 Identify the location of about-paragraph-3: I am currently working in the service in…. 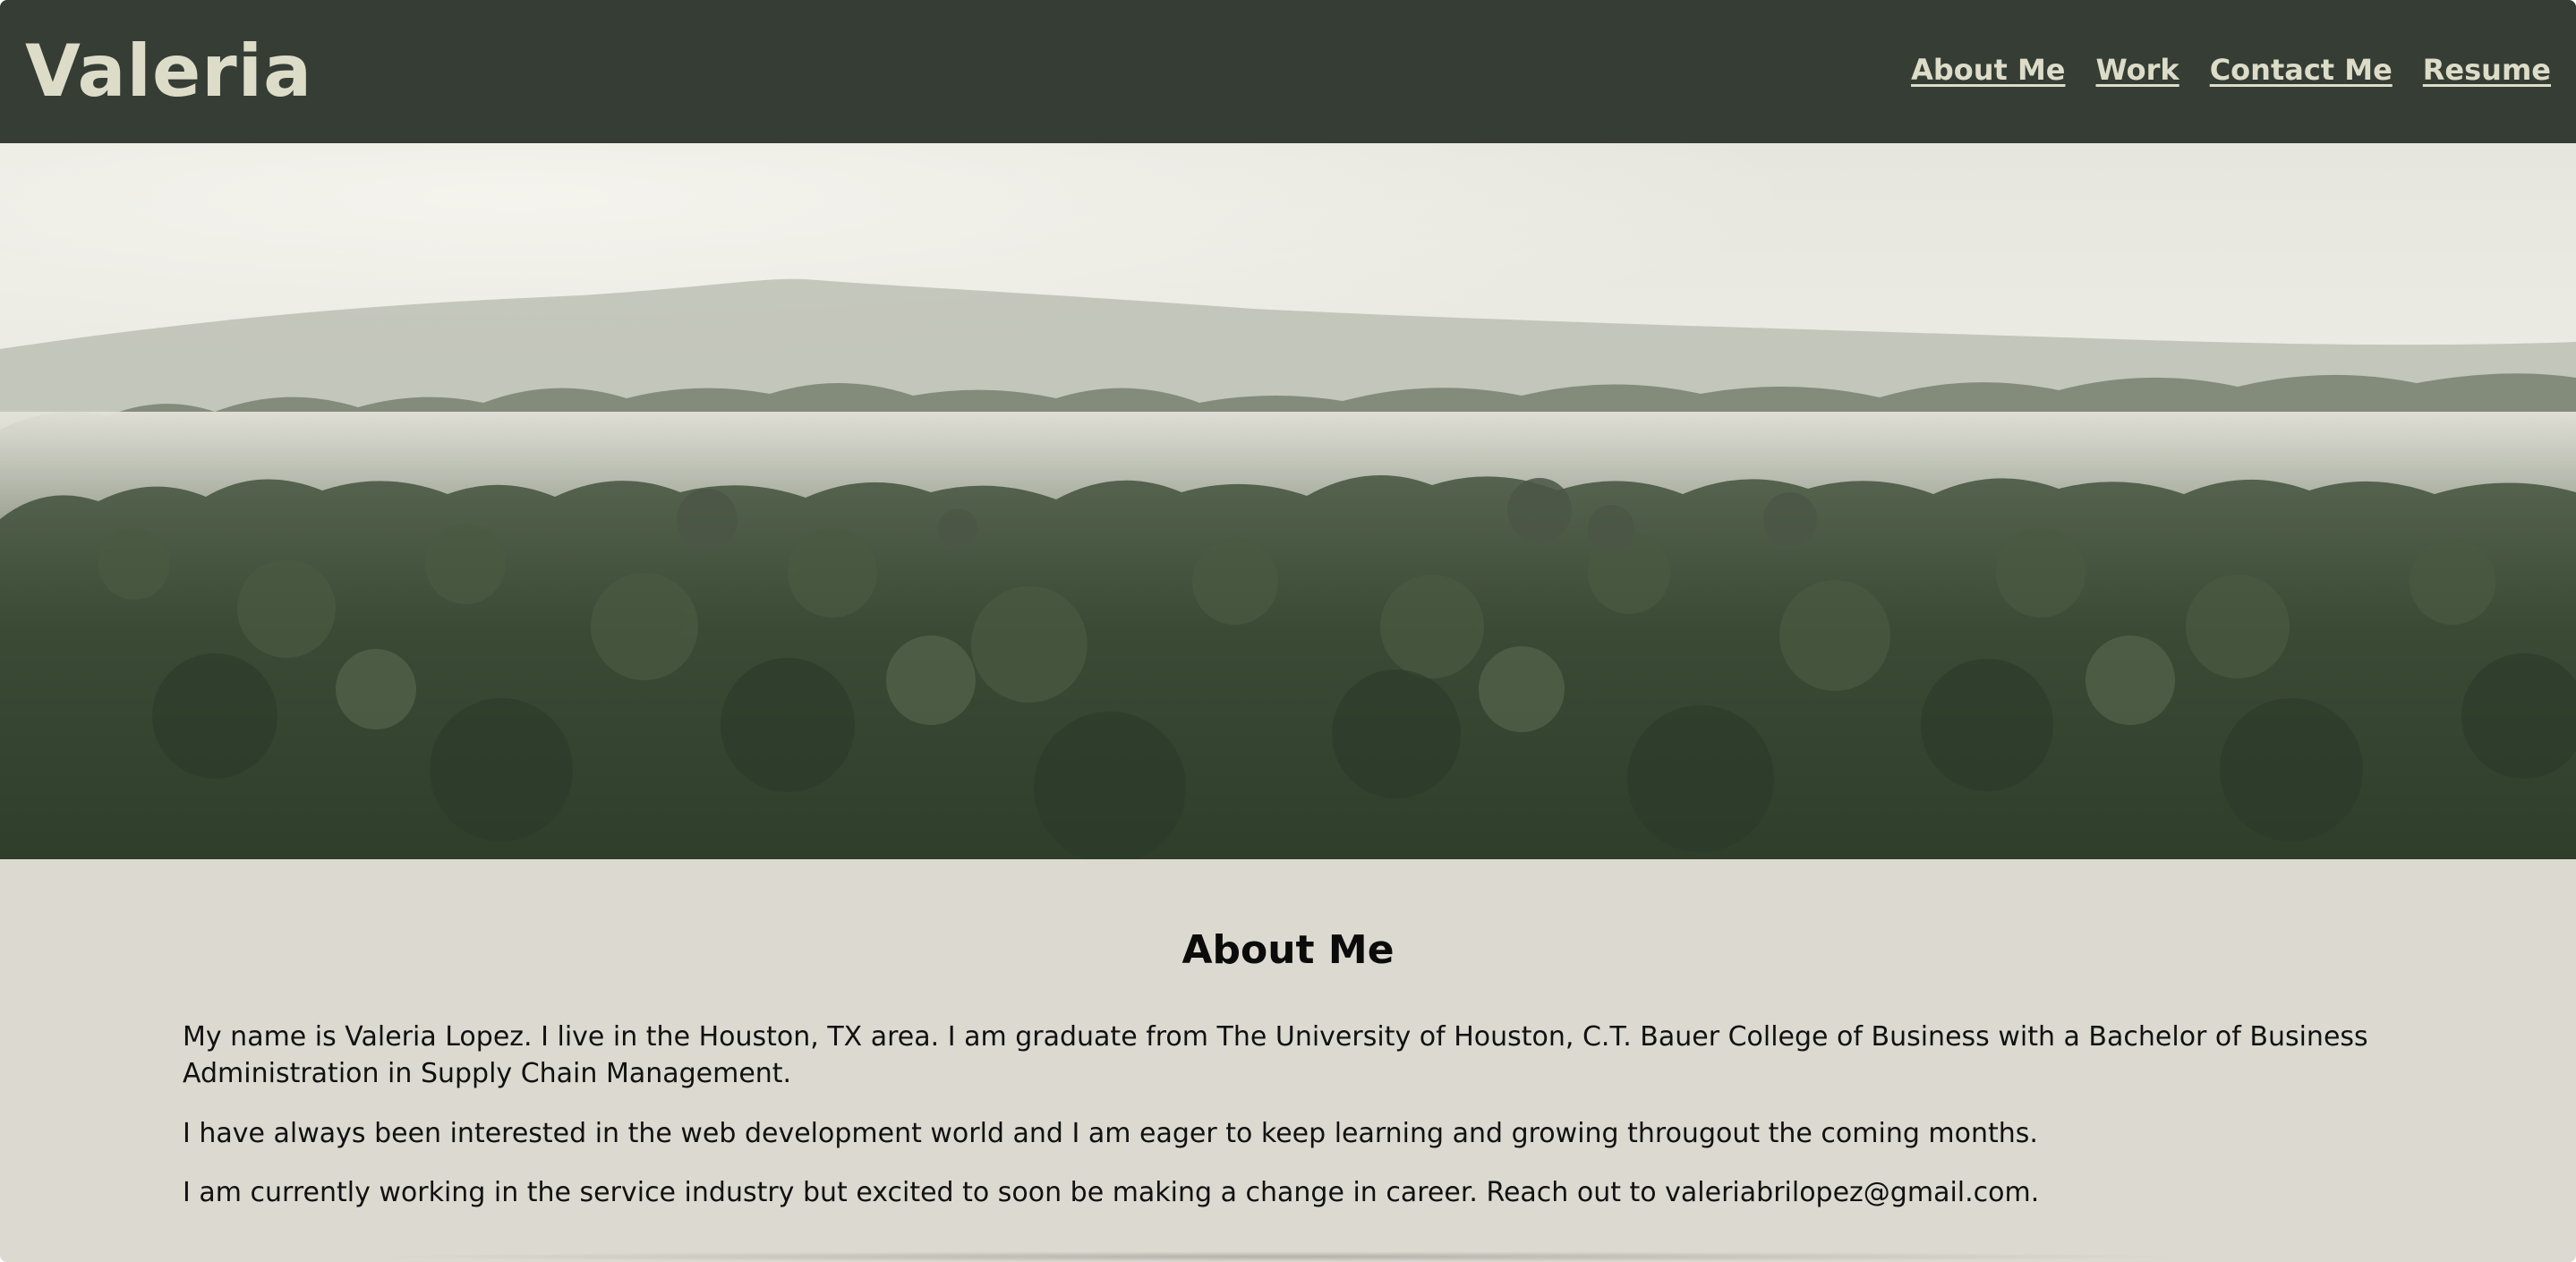
(1111, 1192).